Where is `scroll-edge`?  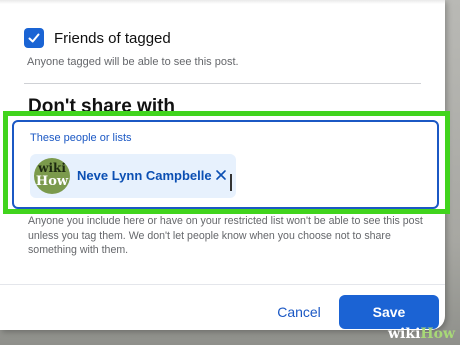 scroll-edge is located at coordinates (222, 2).